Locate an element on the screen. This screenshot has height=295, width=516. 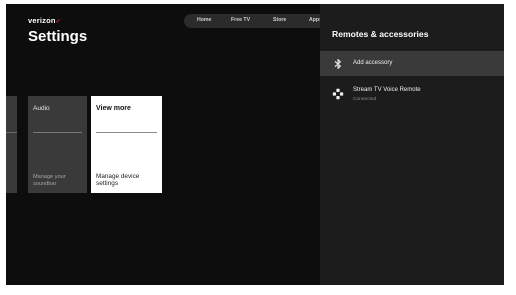
page-title: Settings is located at coordinates (58, 36).